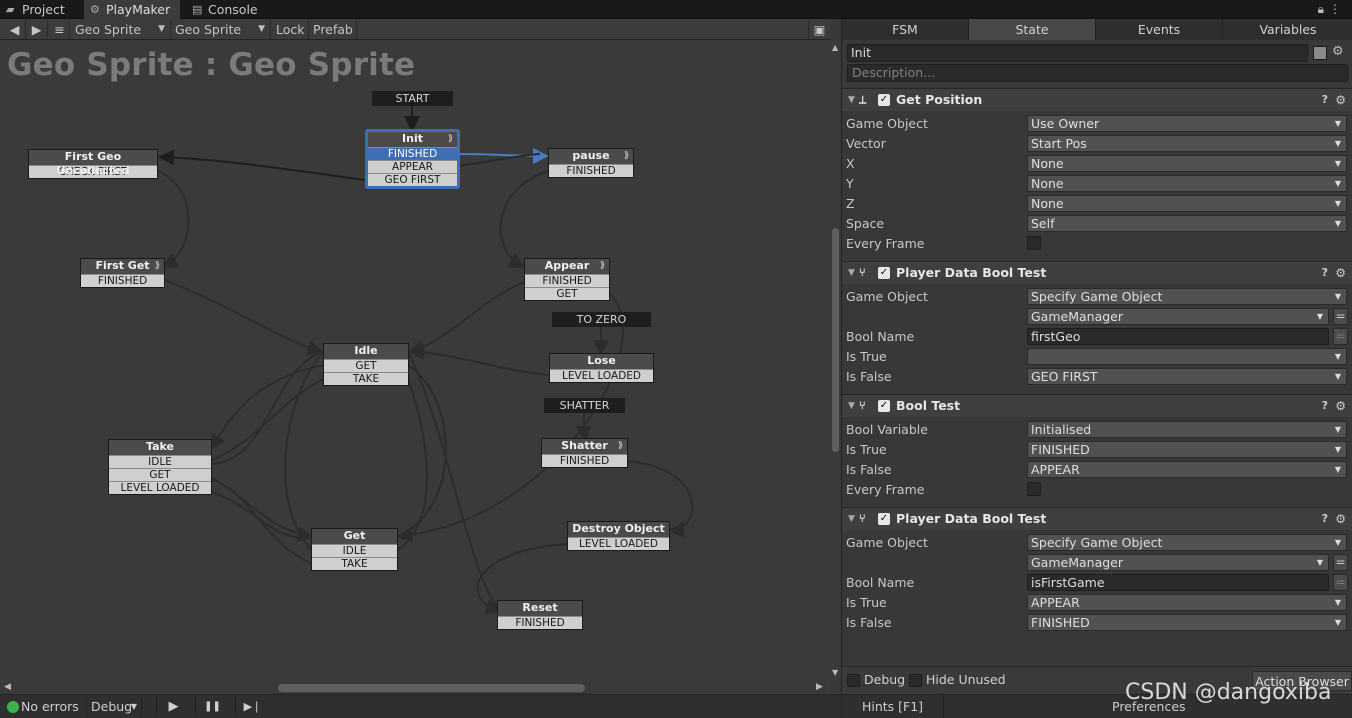 The image size is (1352, 718). I want to click on tab-variables: Variables, so click(1287, 29).